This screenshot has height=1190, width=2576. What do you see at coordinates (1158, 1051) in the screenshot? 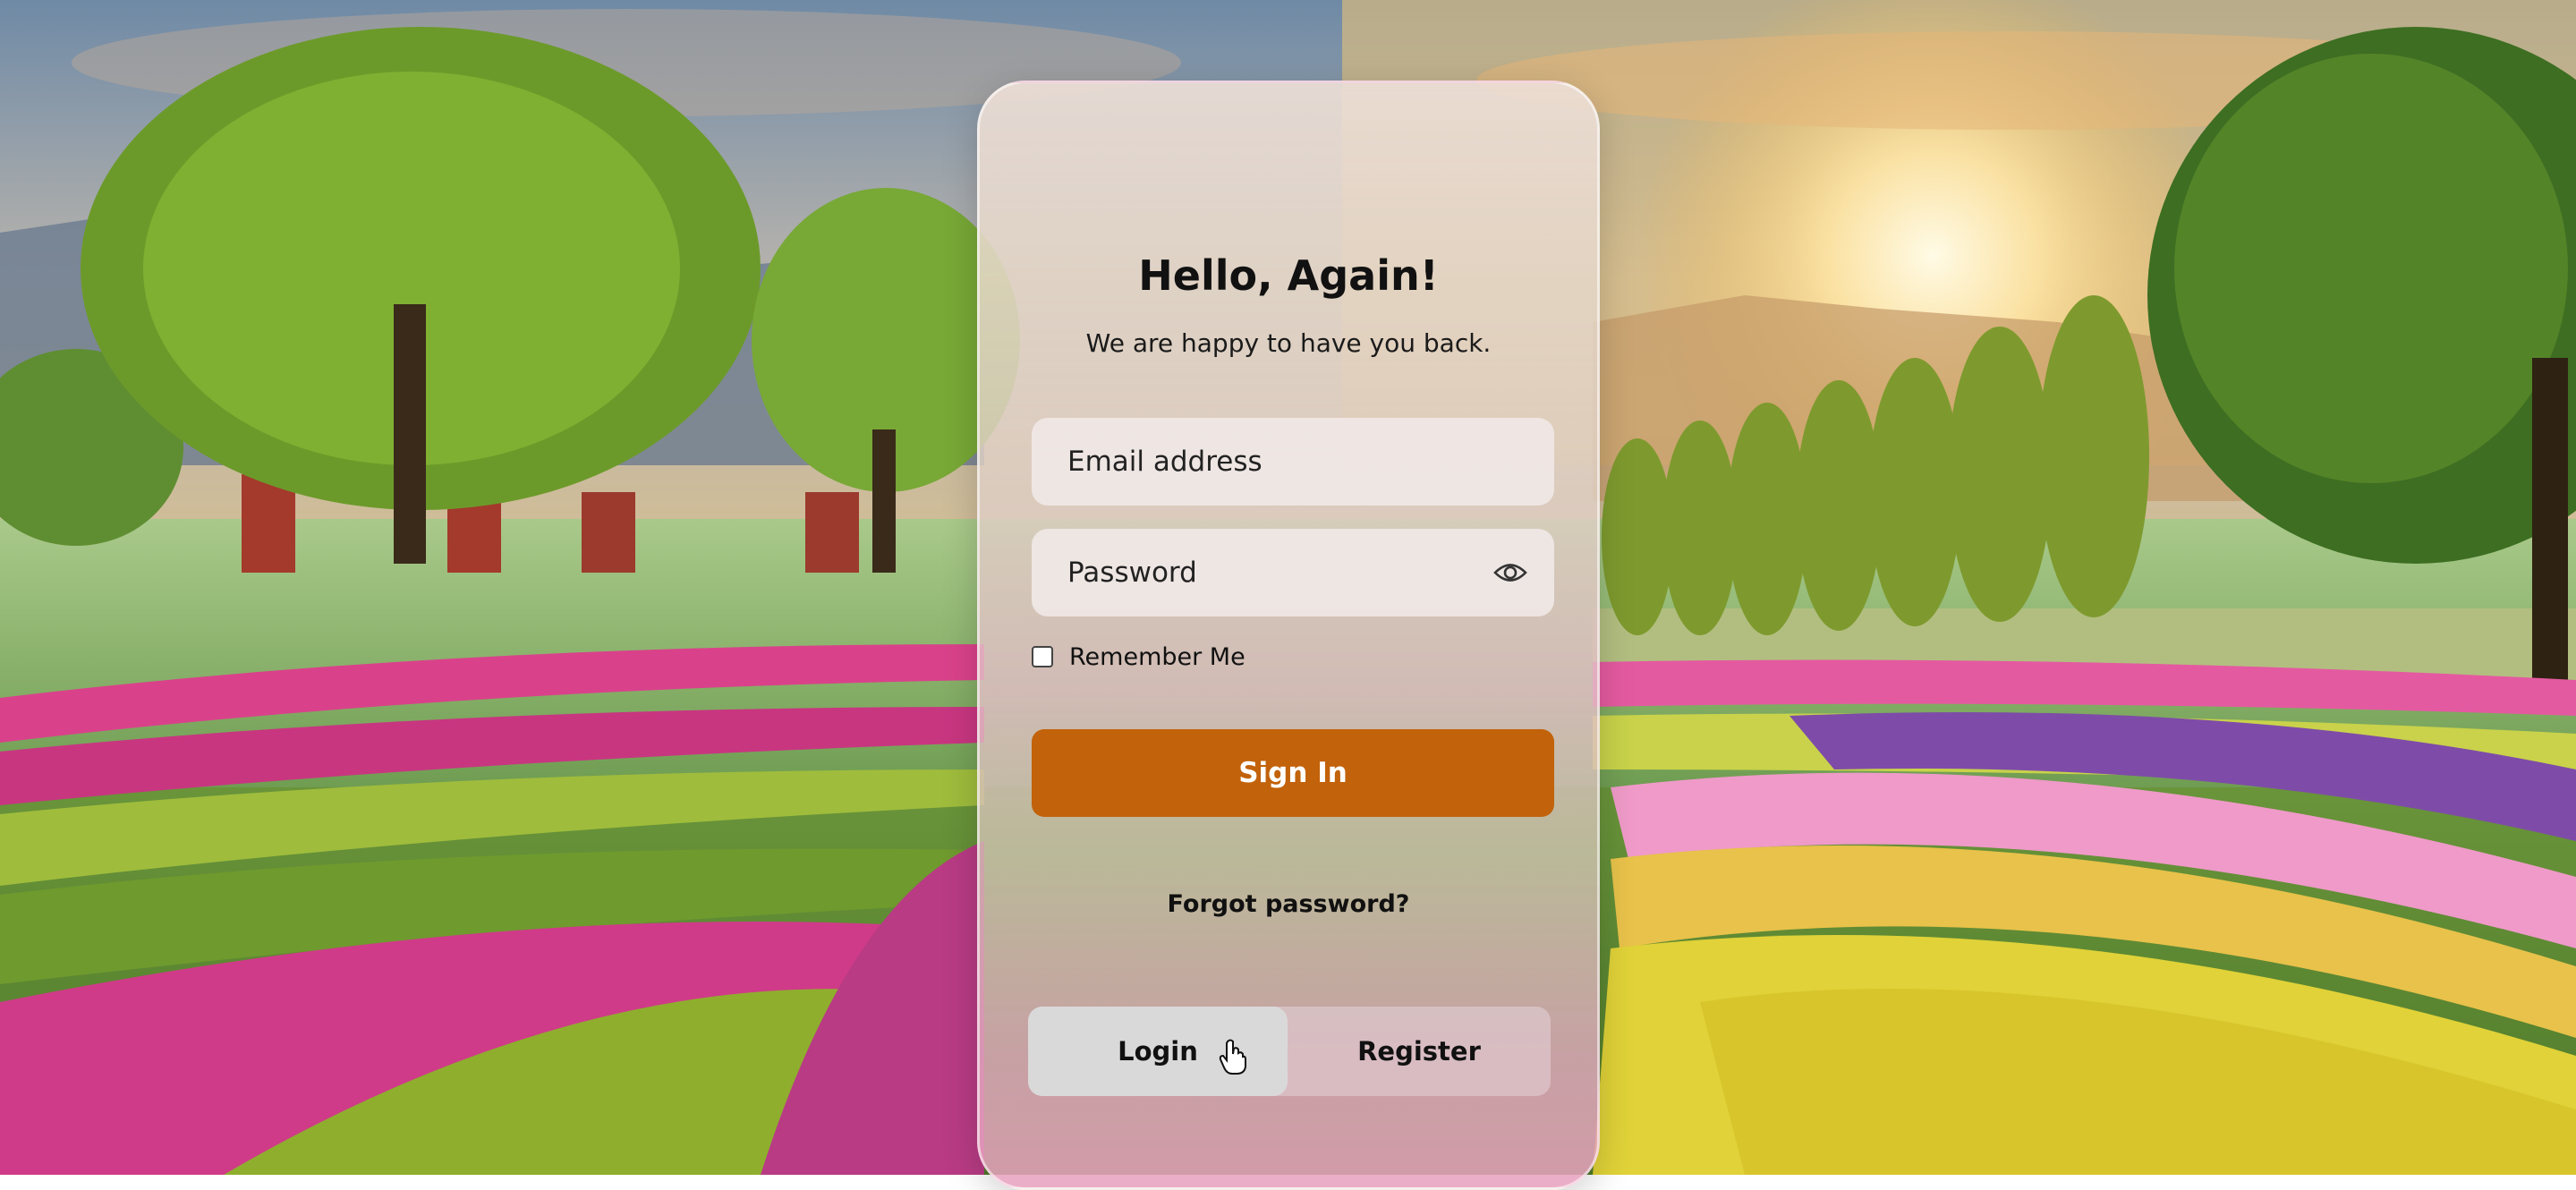
I see `tab-login: Login` at bounding box center [1158, 1051].